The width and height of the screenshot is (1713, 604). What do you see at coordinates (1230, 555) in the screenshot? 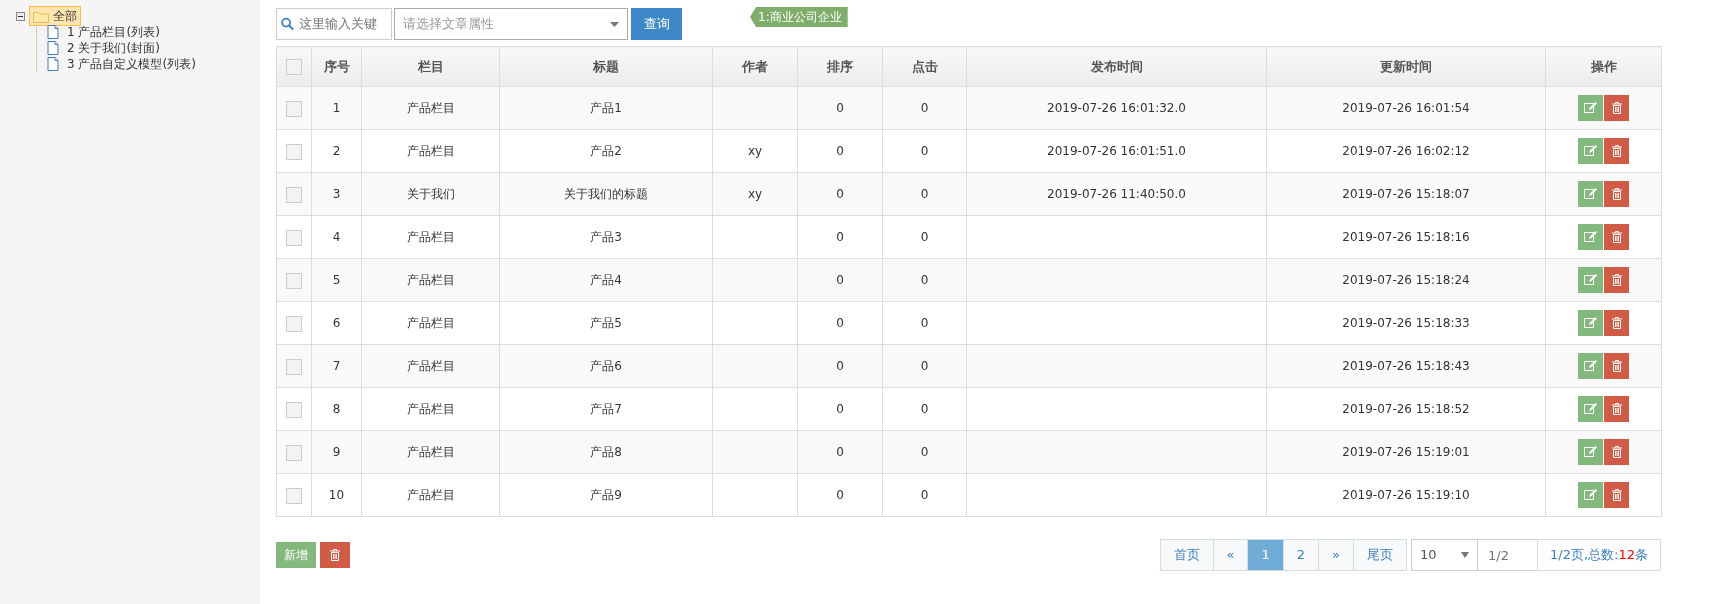
I see `page-button: «` at bounding box center [1230, 555].